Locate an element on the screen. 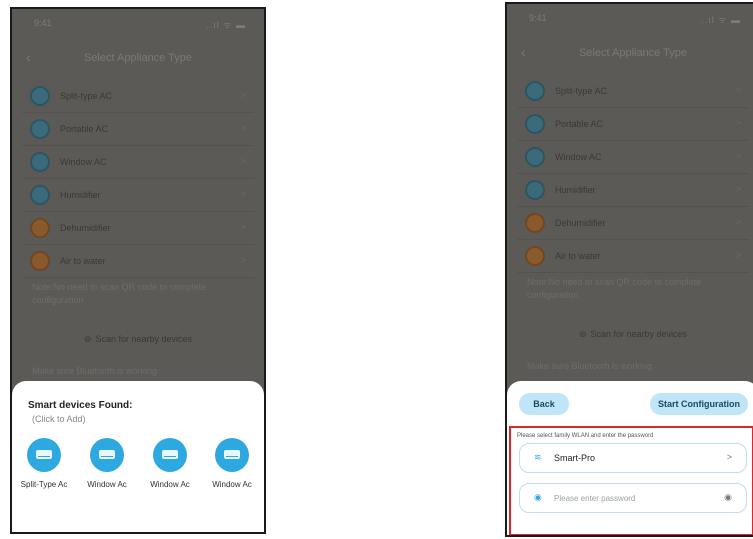 The image size is (753, 539). password-field: ◉ Please enter password ◉ is located at coordinates (633, 498).